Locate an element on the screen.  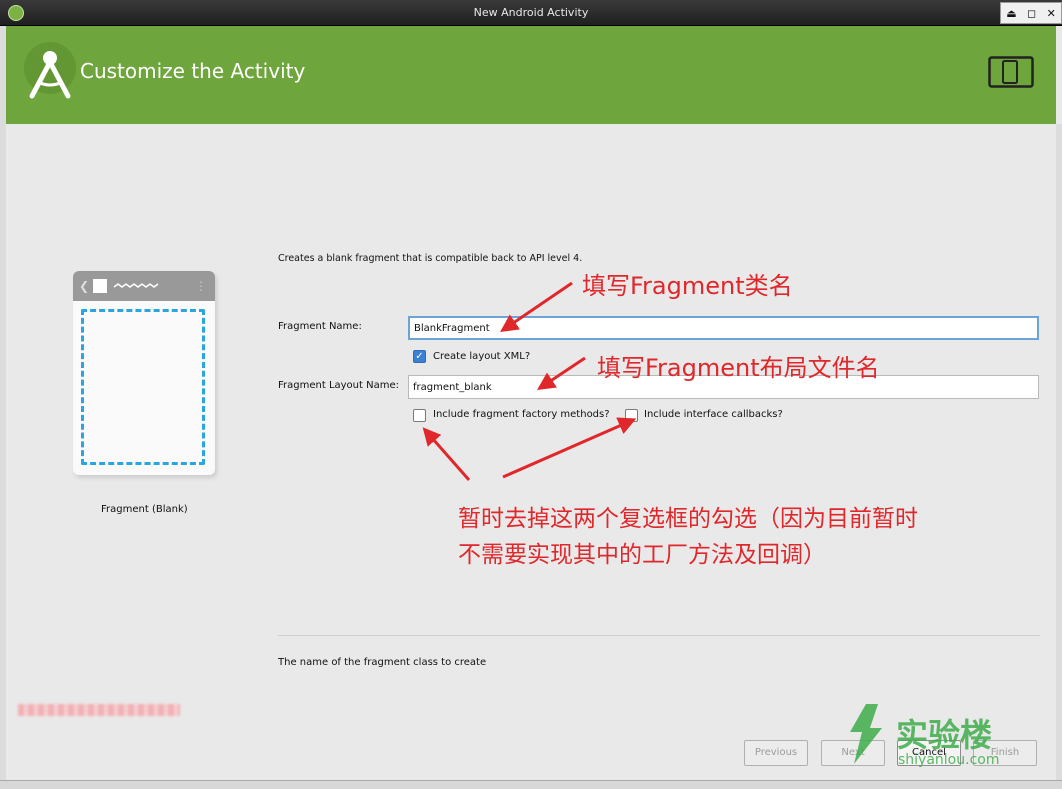
fragment-placeholder-area is located at coordinates (143, 387).